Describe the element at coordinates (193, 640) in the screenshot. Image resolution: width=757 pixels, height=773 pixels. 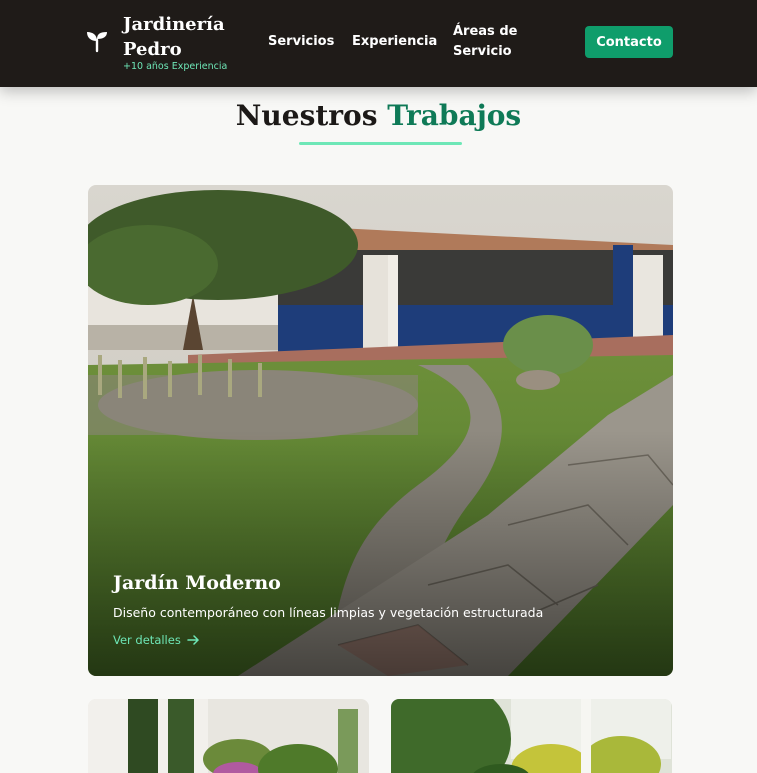
I see `arrow-right-icon` at that location.